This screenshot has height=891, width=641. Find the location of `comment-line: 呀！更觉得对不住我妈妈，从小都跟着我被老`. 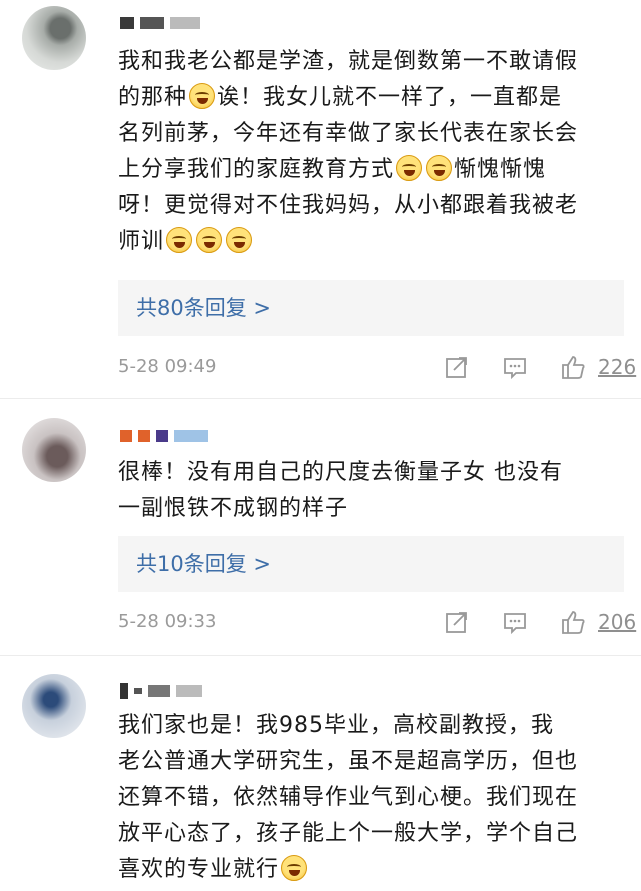

comment-line: 呀！更觉得对不住我妈妈，从小都跟着我被老 is located at coordinates (348, 205).